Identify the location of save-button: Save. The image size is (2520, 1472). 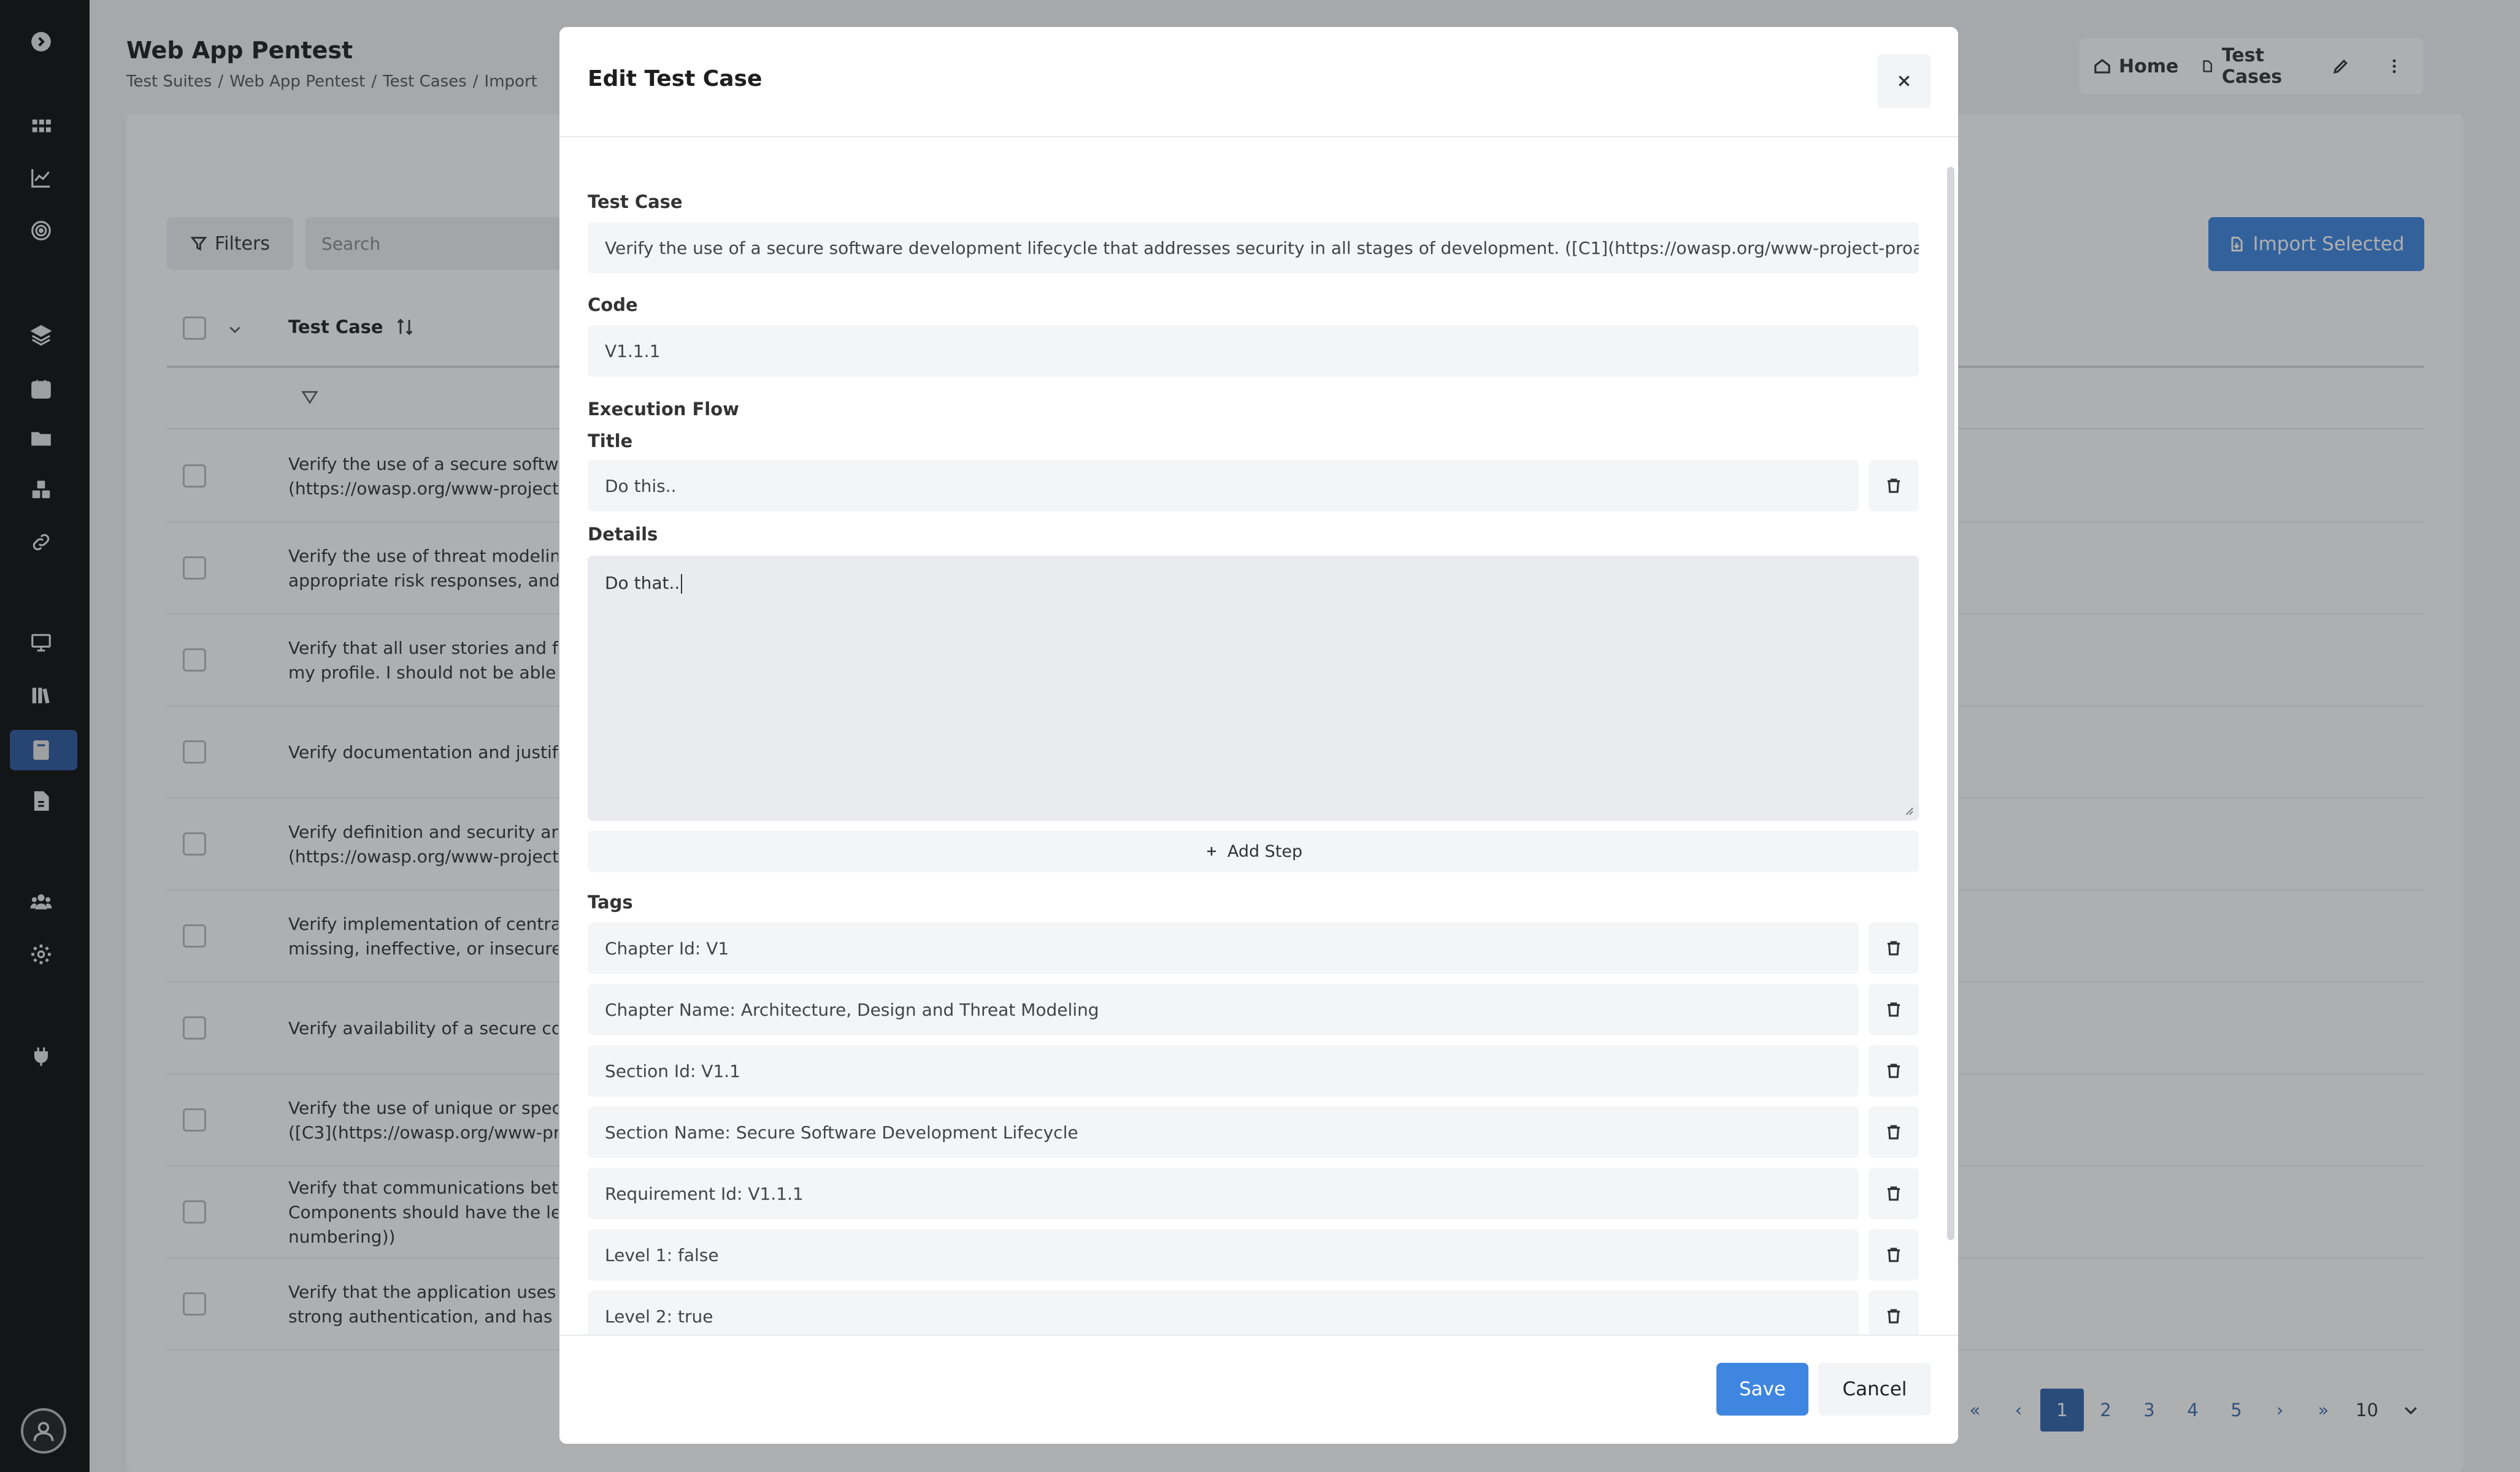
(1762, 1389).